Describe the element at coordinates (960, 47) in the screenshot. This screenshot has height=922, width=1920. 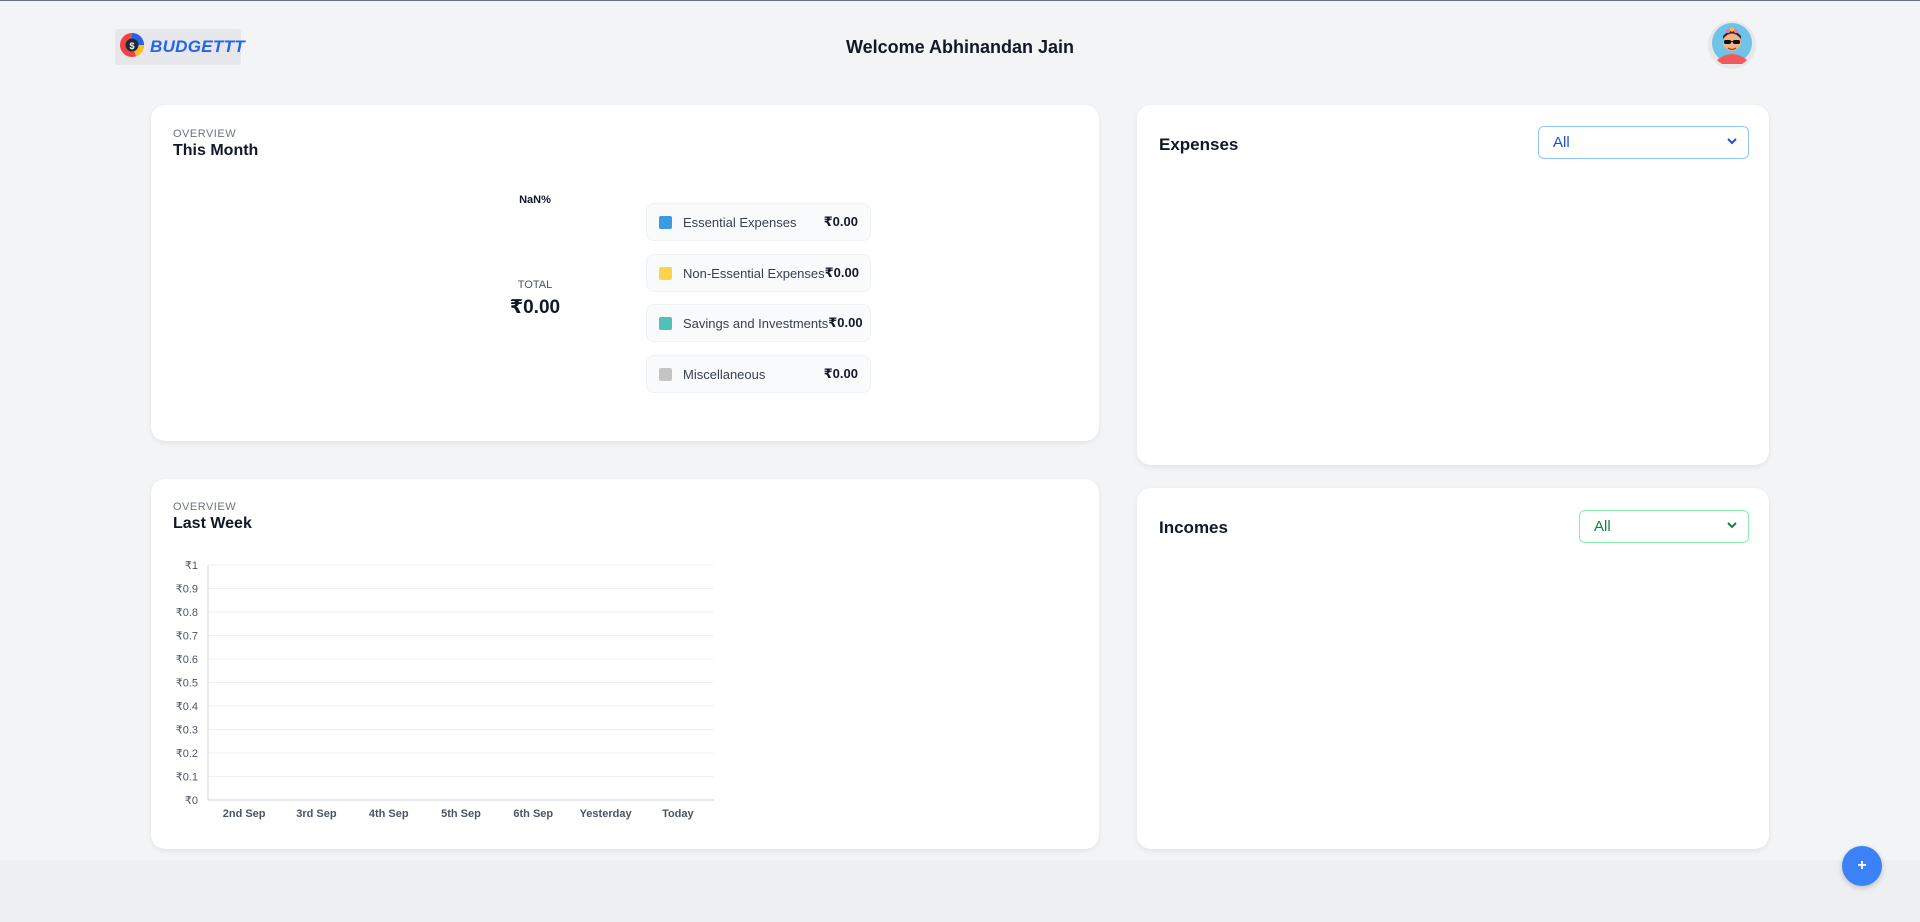
I see `welcome-heading: Welcome Abhinandan Jain` at that location.